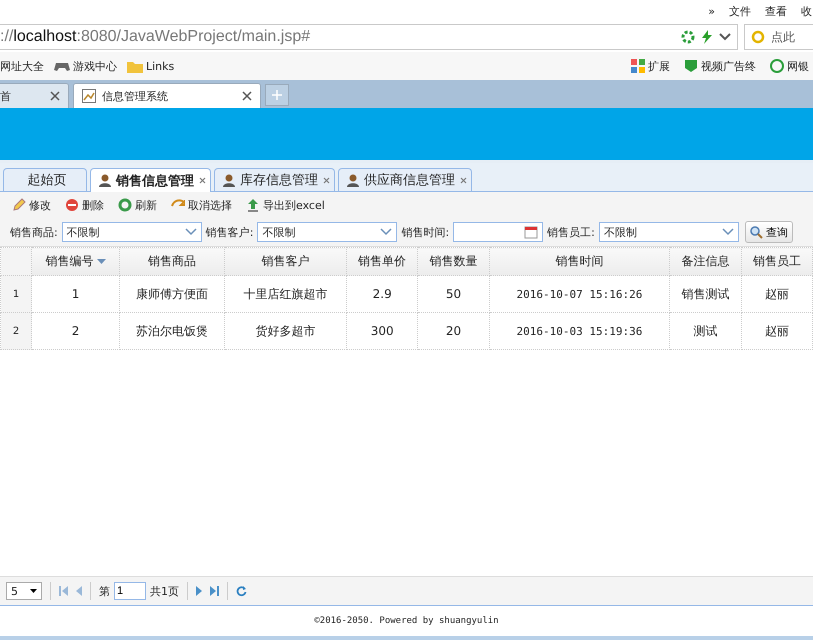 The width and height of the screenshot is (813, 640). Describe the element at coordinates (579, 294) in the screenshot. I see `table-cell: 2016-10-07 15:16:26` at that location.